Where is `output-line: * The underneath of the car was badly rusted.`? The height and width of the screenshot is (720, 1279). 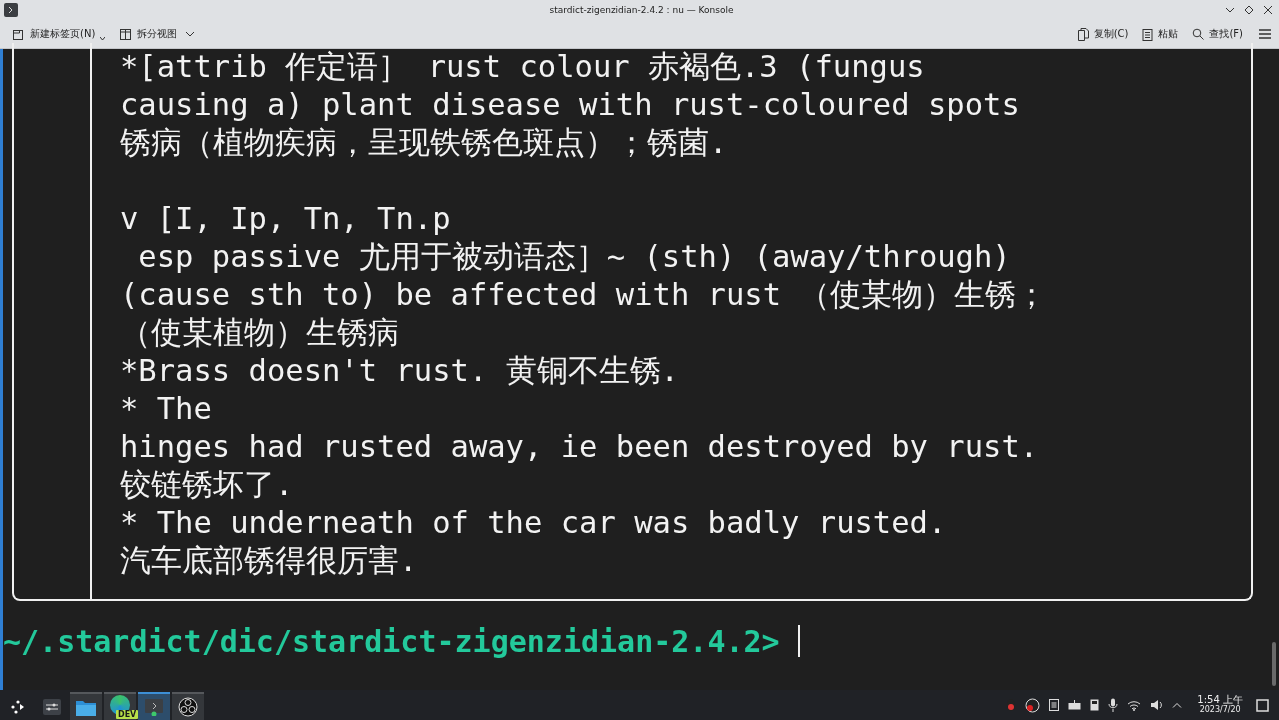
output-line: * The underneath of the car was badly rusted. is located at coordinates (534, 523).